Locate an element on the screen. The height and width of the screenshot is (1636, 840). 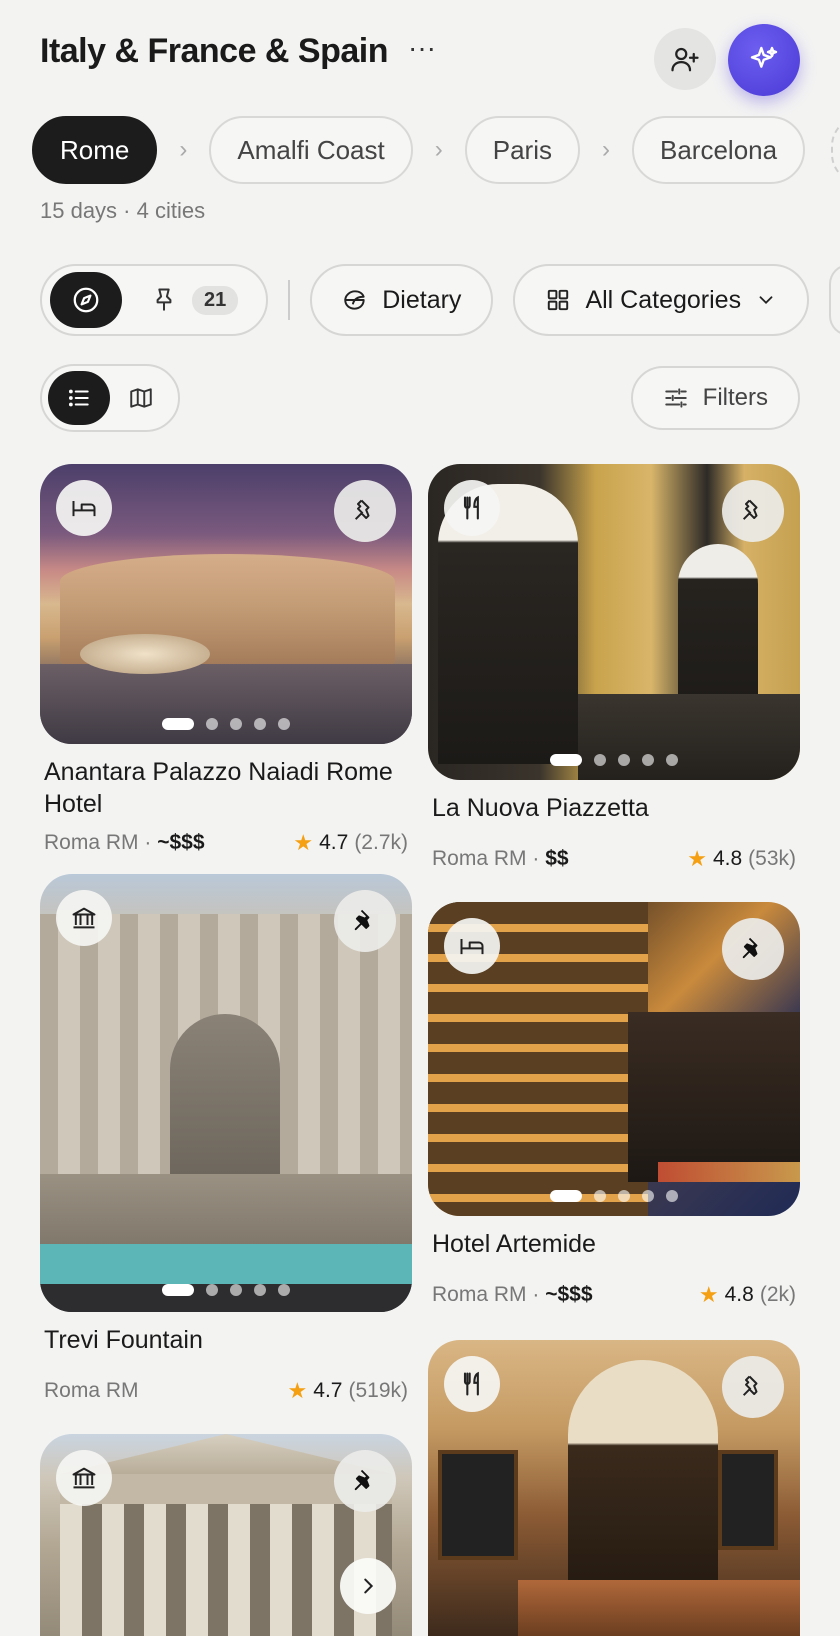
rocks-shape is located at coordinates (226, 1214).